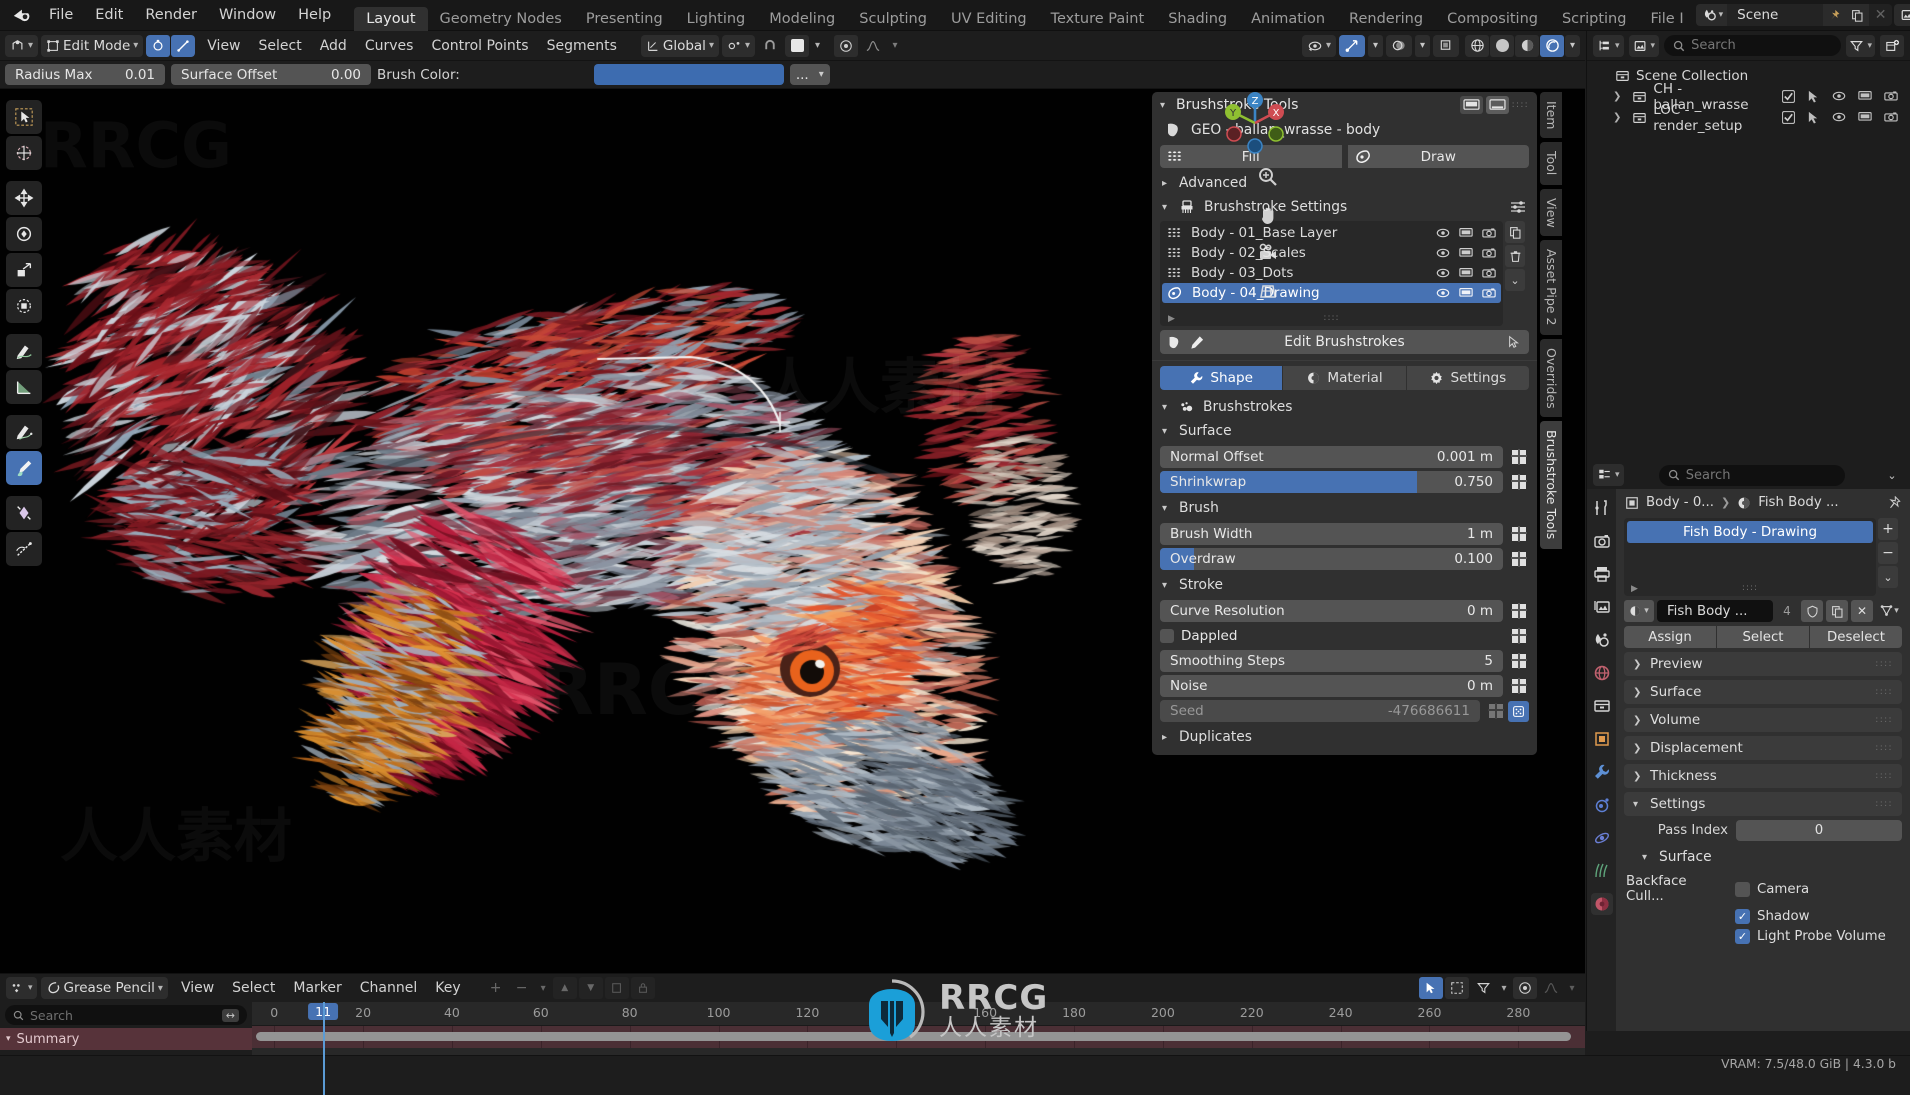 The image size is (1910, 1095). What do you see at coordinates (501, 19) in the screenshot?
I see `workspace-tab-geometry-nodes: Geometry Nodes` at bounding box center [501, 19].